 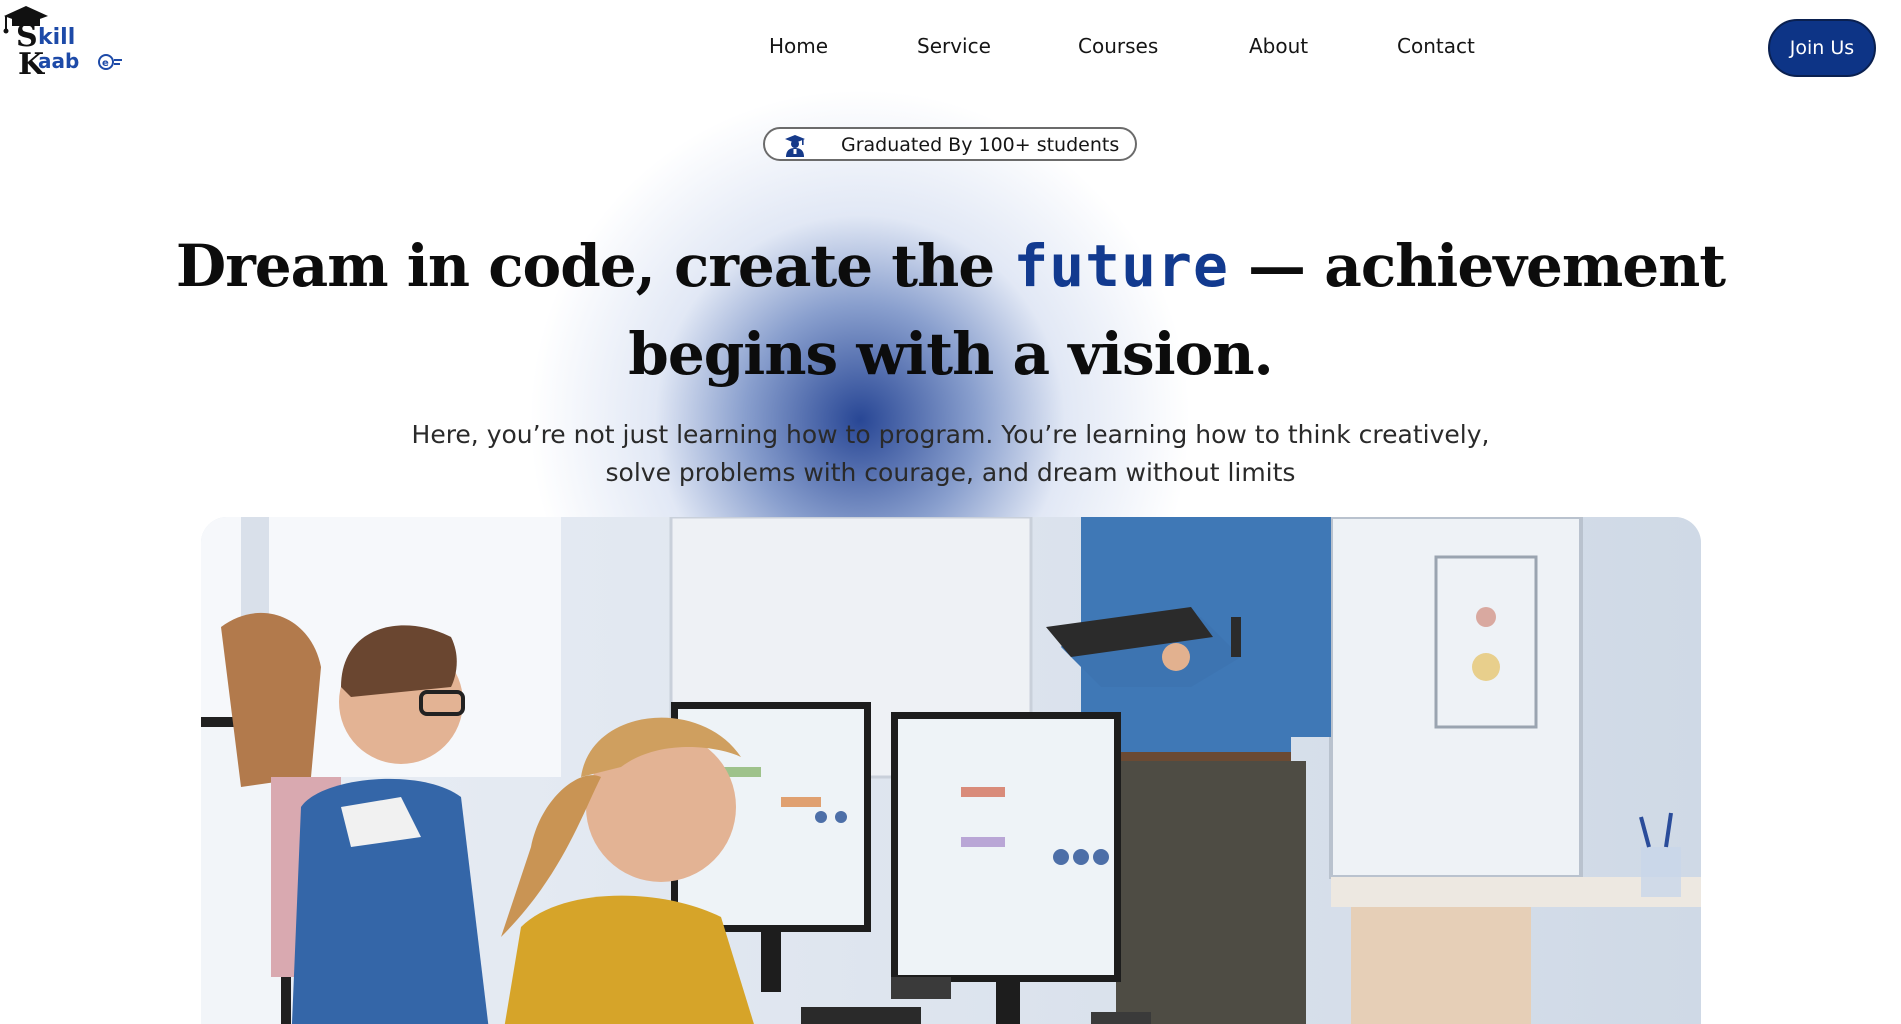 What do you see at coordinates (1436, 46) in the screenshot?
I see `nav-contact: Contact` at bounding box center [1436, 46].